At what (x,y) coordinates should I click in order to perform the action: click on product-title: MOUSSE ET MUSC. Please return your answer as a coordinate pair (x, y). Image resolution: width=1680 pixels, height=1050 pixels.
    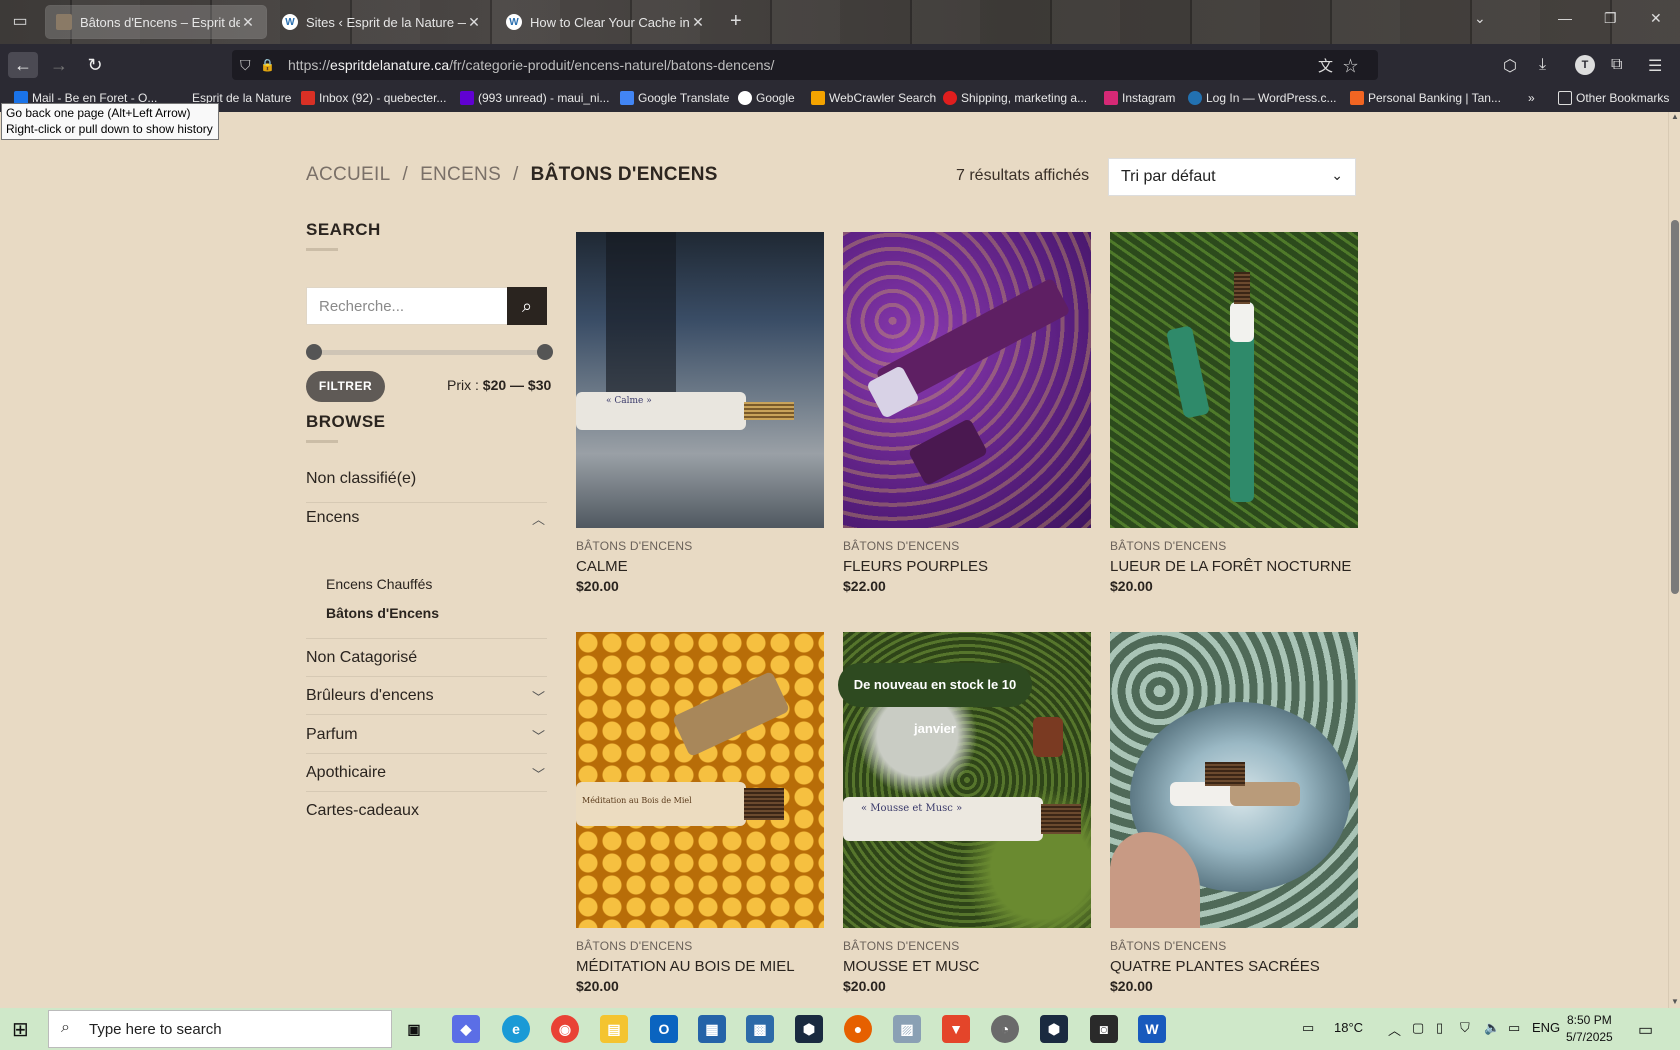
    Looking at the image, I should click on (911, 966).